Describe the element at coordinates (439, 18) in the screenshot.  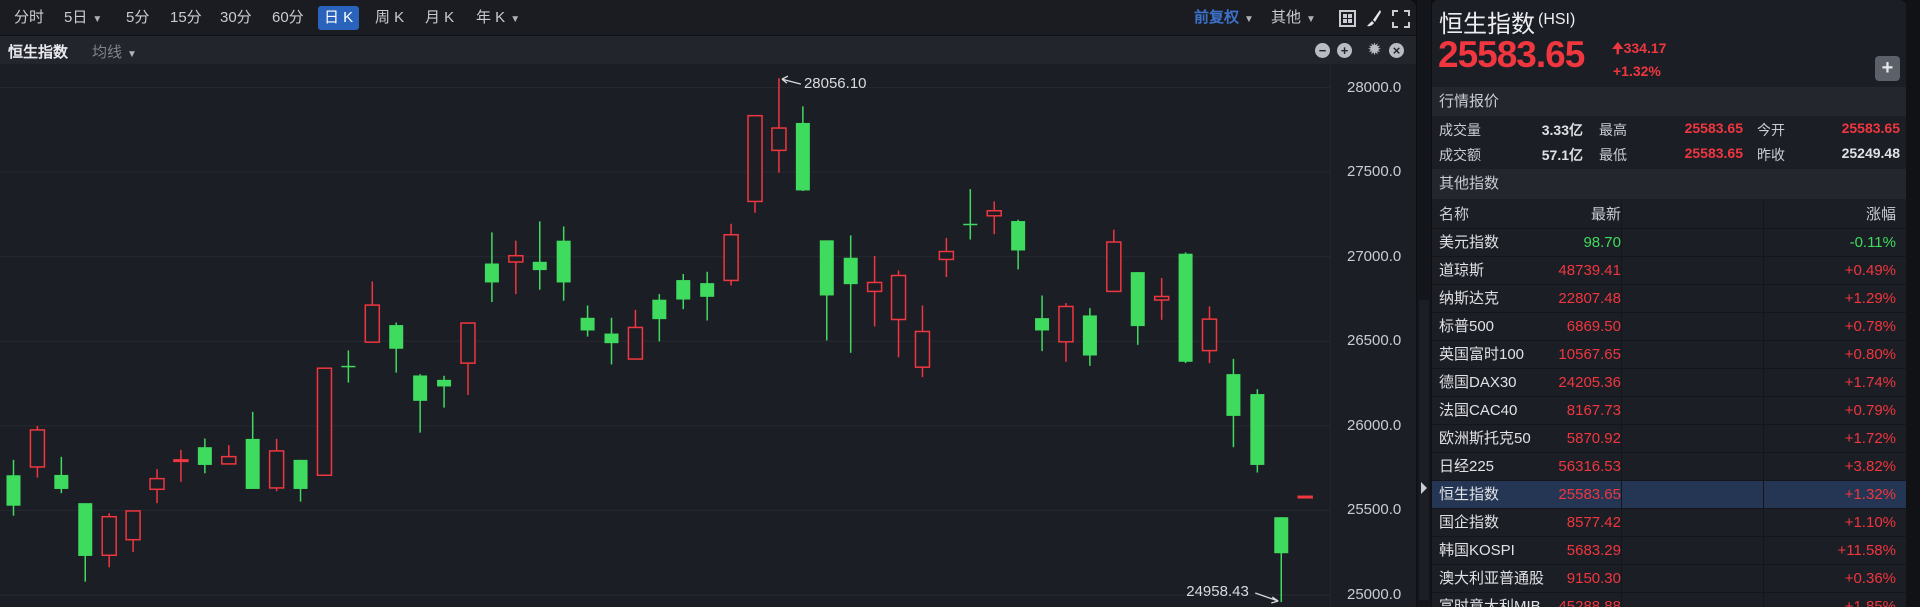
I see `period-tab-monthly: 月 K` at that location.